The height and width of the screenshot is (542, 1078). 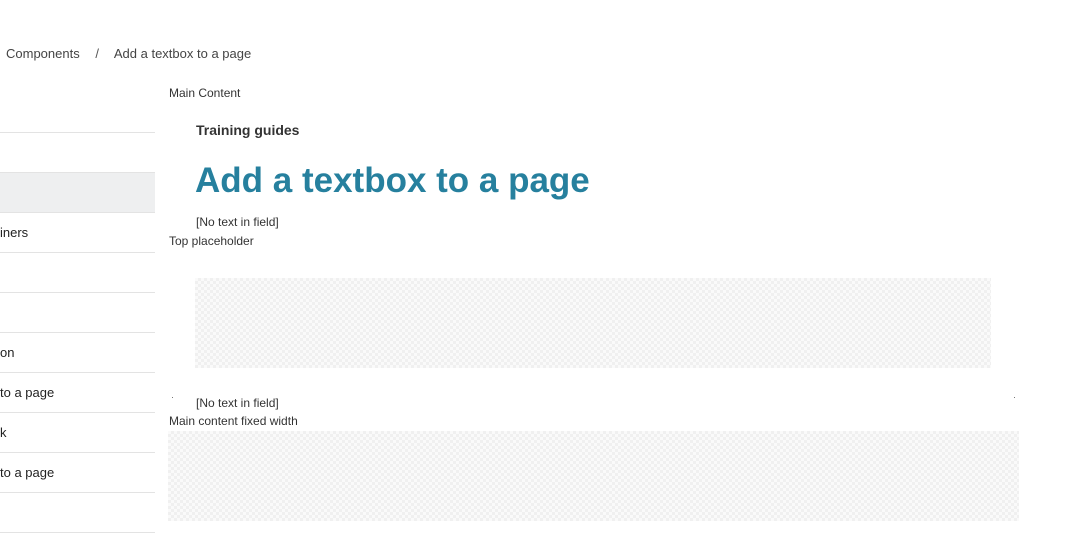 What do you see at coordinates (233, 421) in the screenshot?
I see `main-content-fixed-width-label: Main content fixed width` at bounding box center [233, 421].